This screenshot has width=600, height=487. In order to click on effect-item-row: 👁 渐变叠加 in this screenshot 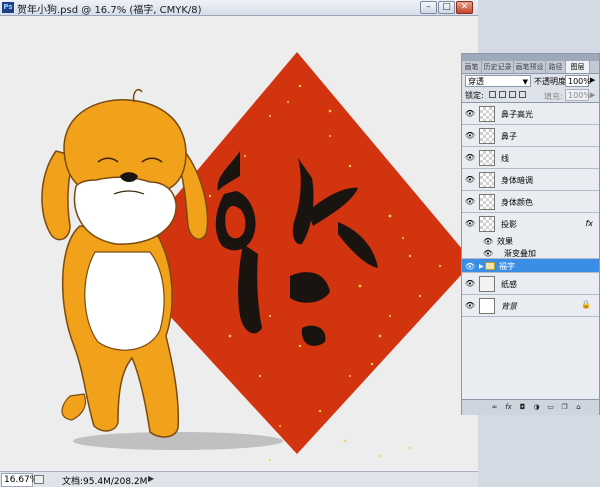, I will do `click(530, 253)`.